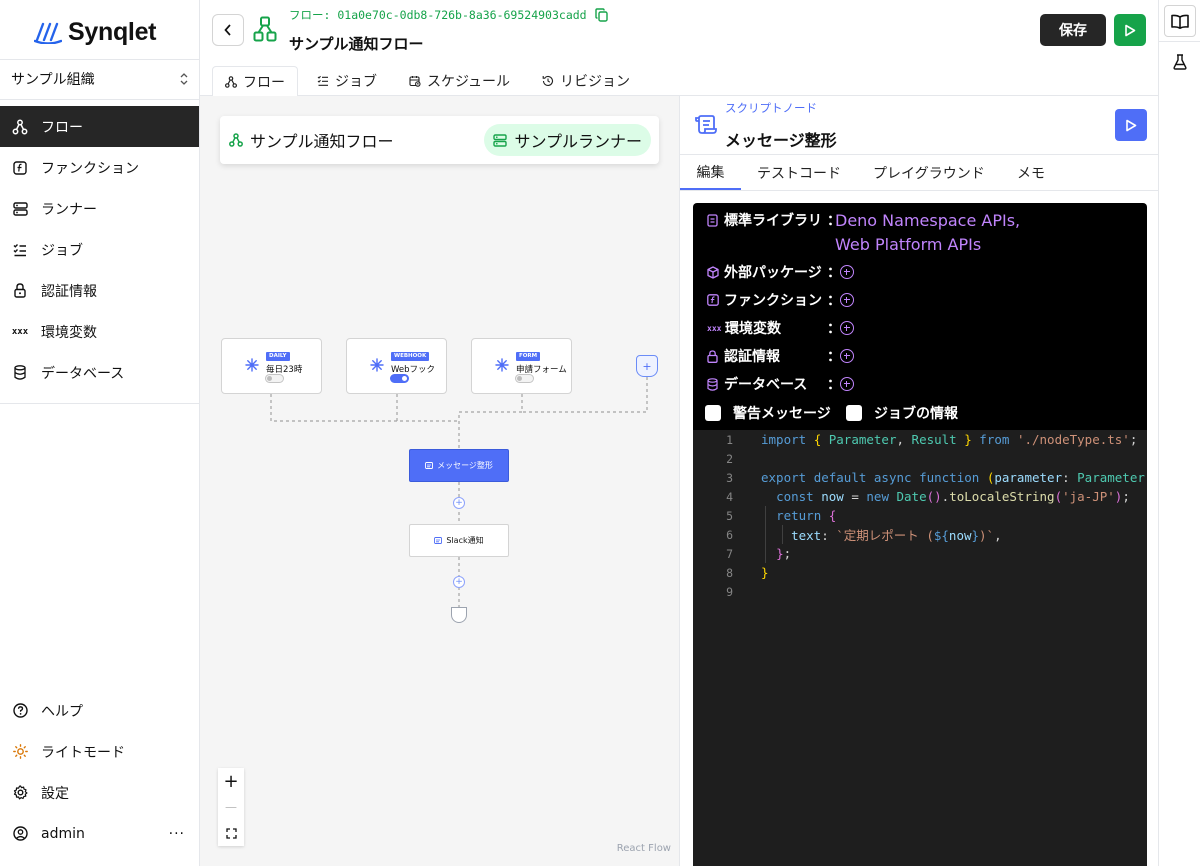 This screenshot has height=866, width=1200. What do you see at coordinates (255, 81) in the screenshot?
I see `tab-flow: フロー` at bounding box center [255, 81].